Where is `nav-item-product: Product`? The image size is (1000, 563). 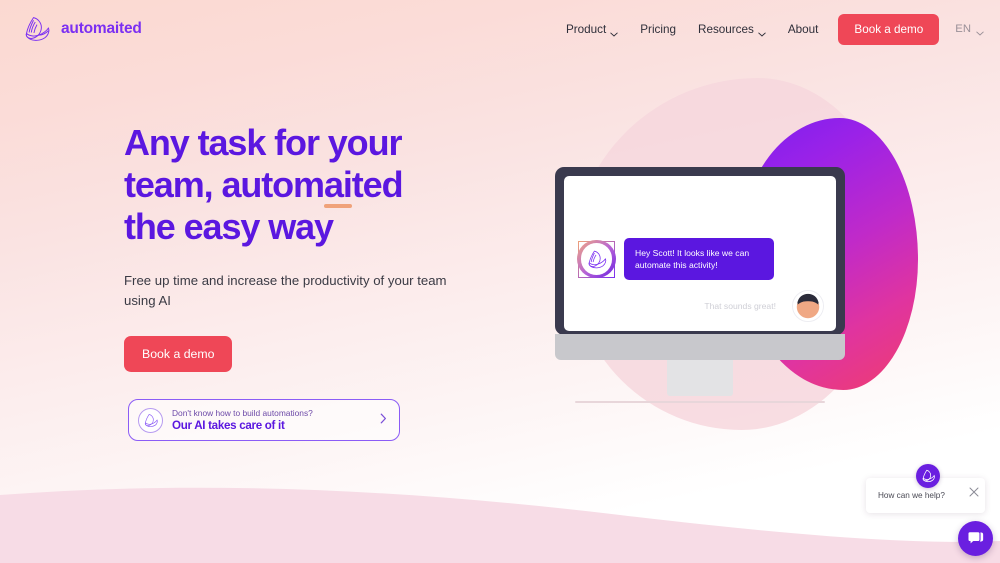 nav-item-product: Product is located at coordinates (592, 29).